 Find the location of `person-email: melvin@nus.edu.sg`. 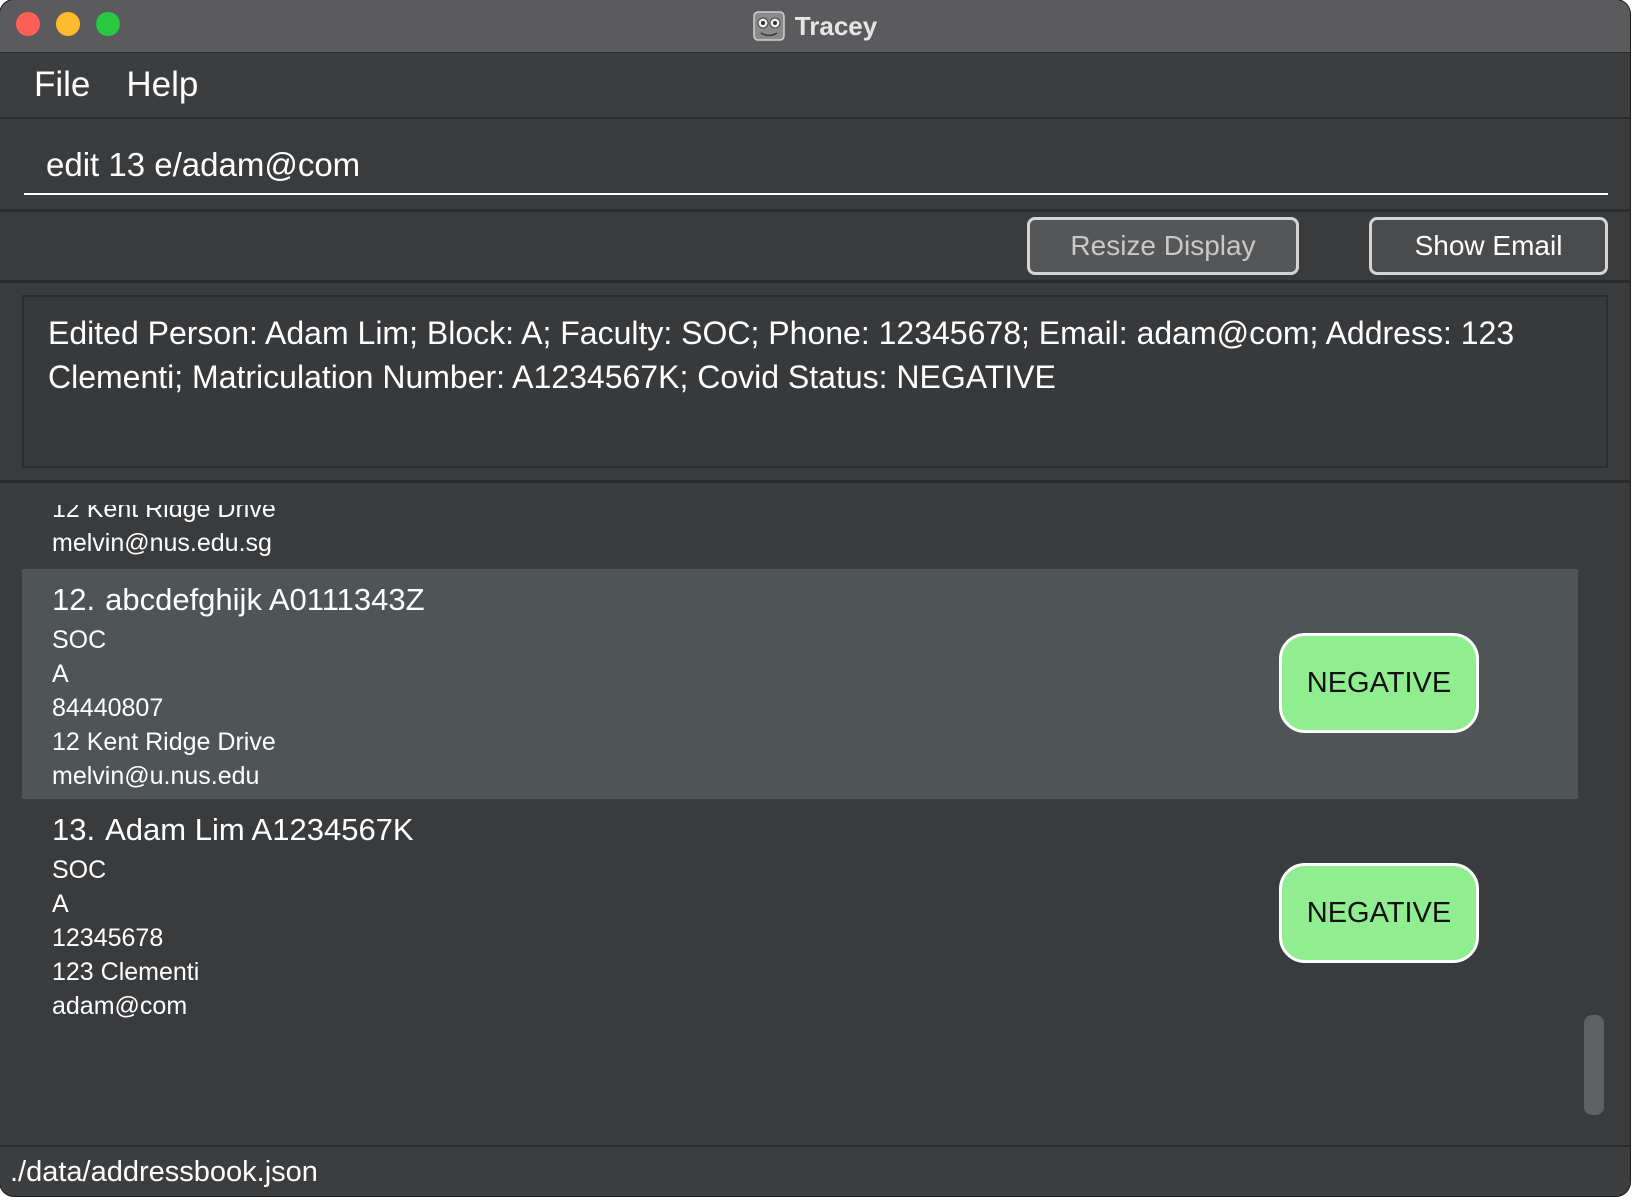

person-email: melvin@nus.edu.sg is located at coordinates (162, 543).